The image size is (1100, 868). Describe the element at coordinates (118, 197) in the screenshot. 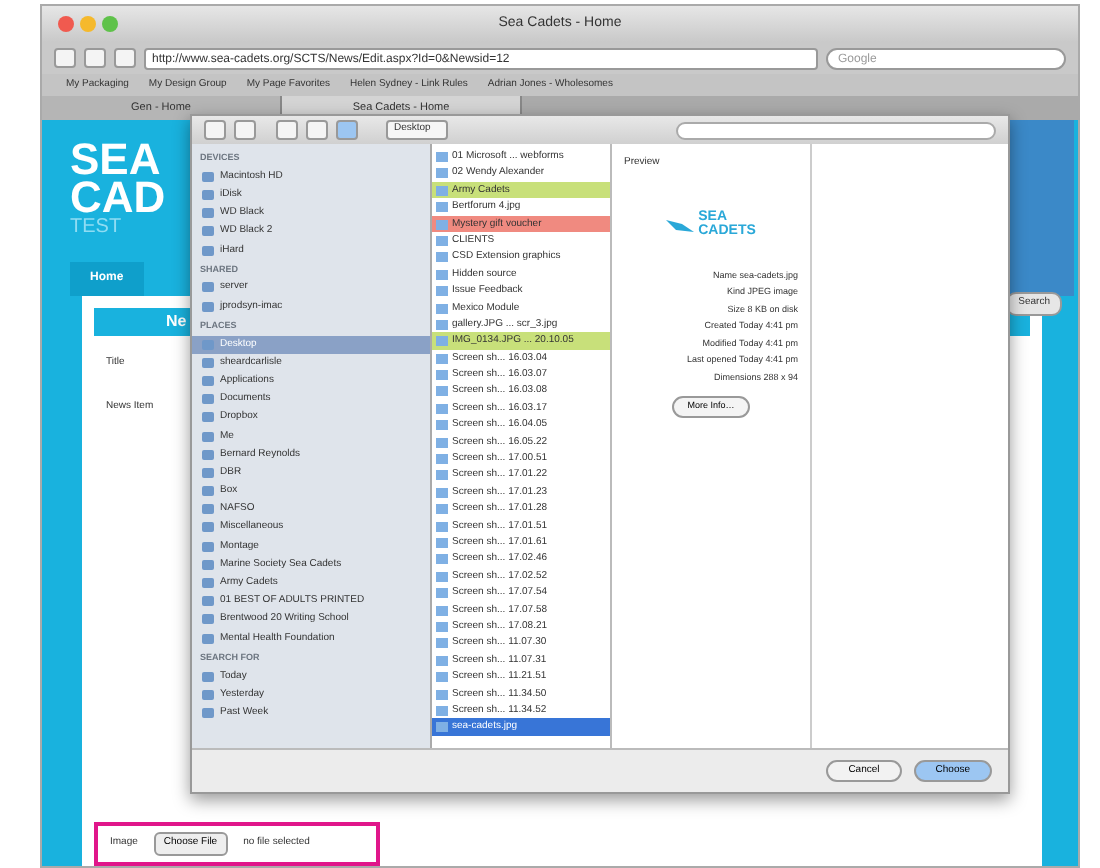

I see `logo-text: CAD` at that location.